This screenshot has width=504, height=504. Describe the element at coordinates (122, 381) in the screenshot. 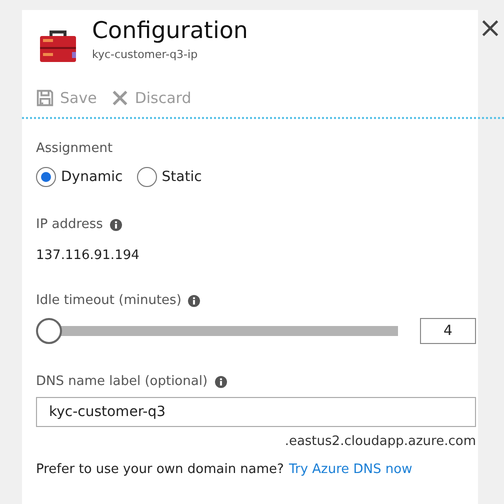

I see `field-label: DNS name label (optional)` at that location.